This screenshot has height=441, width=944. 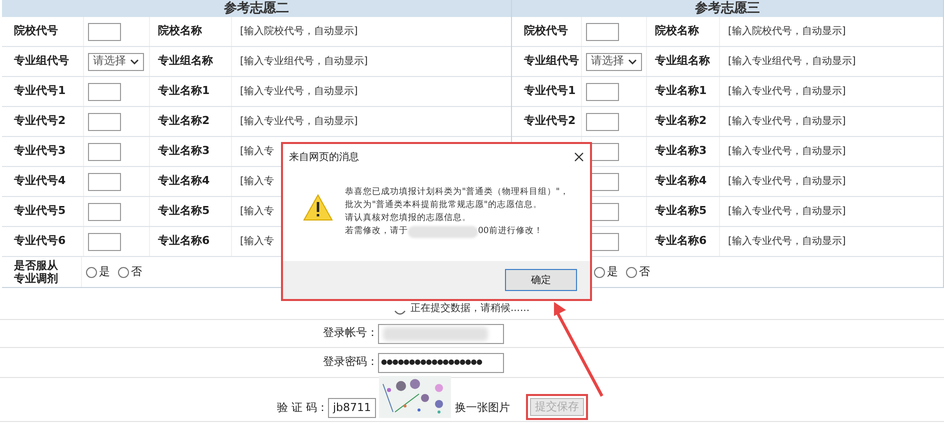 I want to click on field-label: 是否服从专业调剂, so click(x=36, y=272).